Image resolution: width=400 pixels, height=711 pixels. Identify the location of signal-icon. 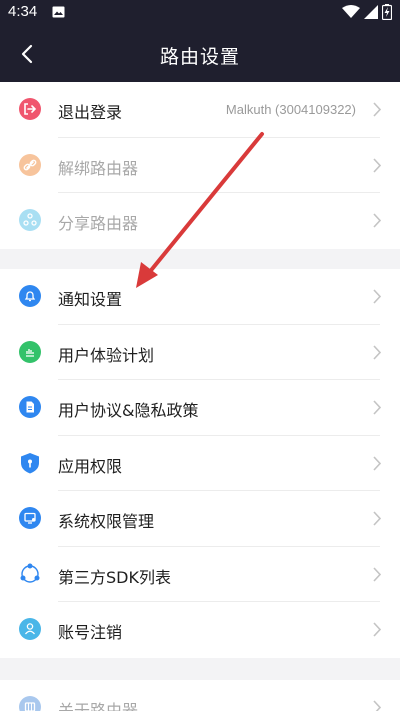
(371, 12).